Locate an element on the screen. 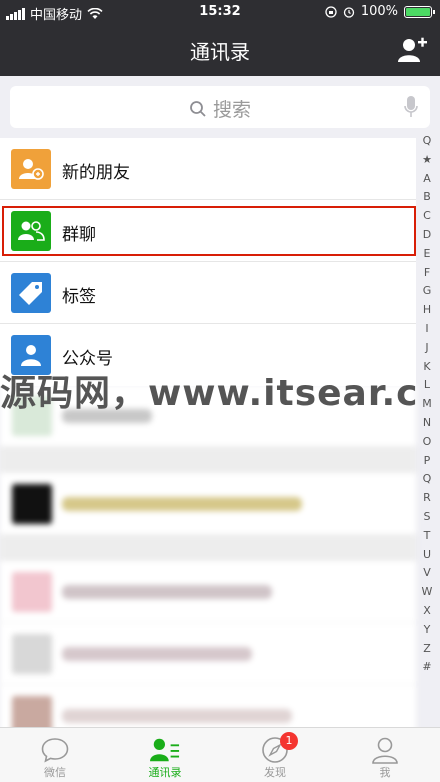 This screenshot has height=782, width=440. search-input: 搜索 is located at coordinates (220, 107).